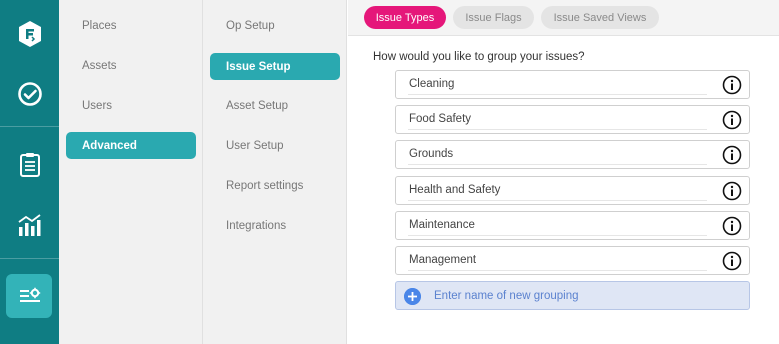 This screenshot has height=344, width=779. What do you see at coordinates (572, 225) in the screenshot?
I see `grouping-row: Maintenance` at bounding box center [572, 225].